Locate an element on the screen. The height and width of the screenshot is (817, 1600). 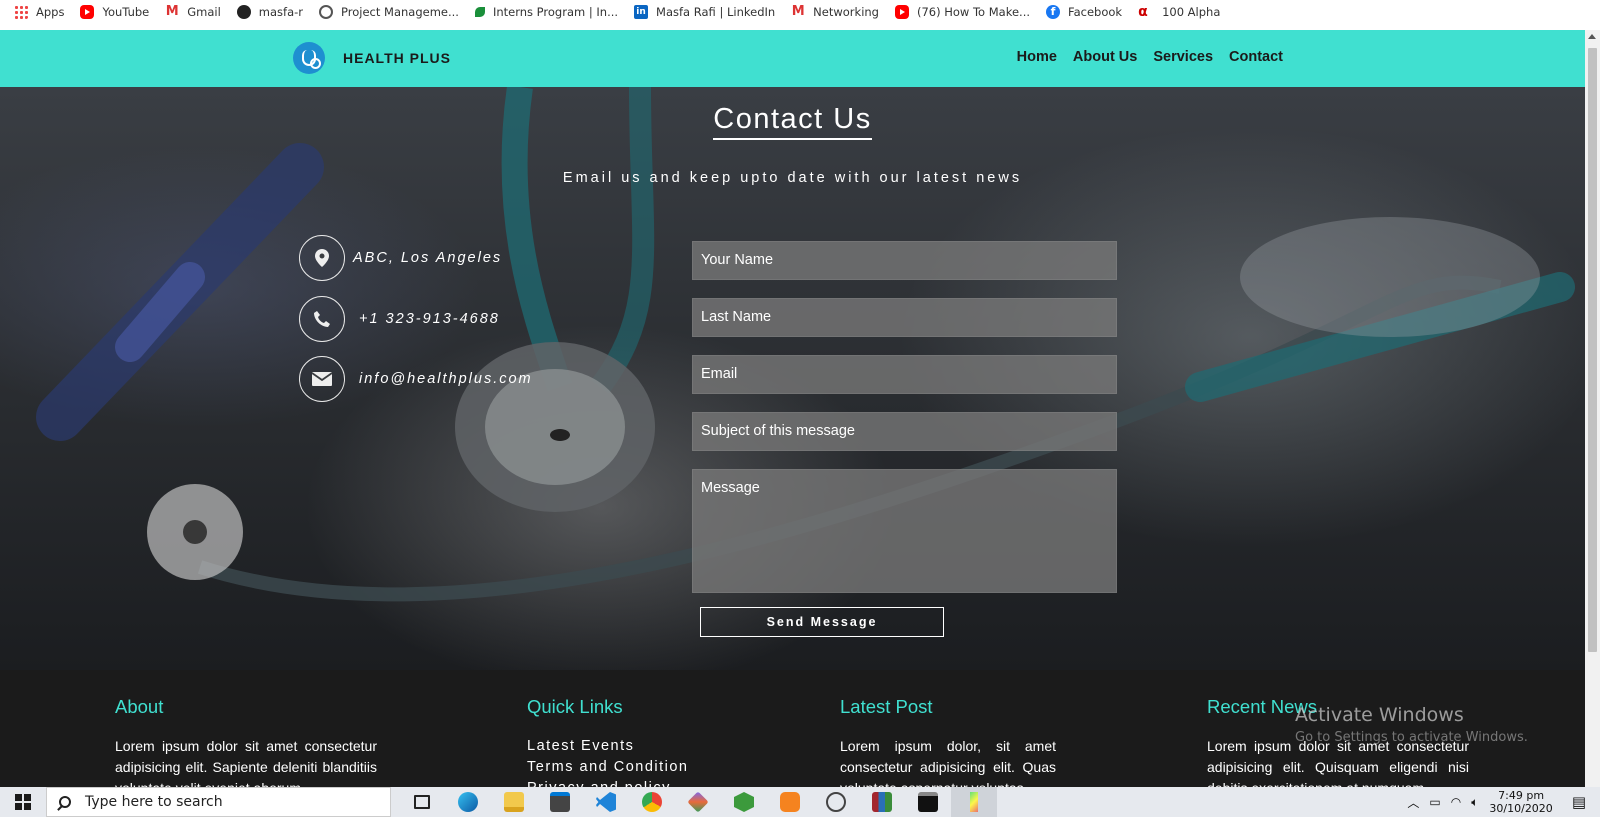
bookmark-networking: M Networking is located at coordinates (835, 12).